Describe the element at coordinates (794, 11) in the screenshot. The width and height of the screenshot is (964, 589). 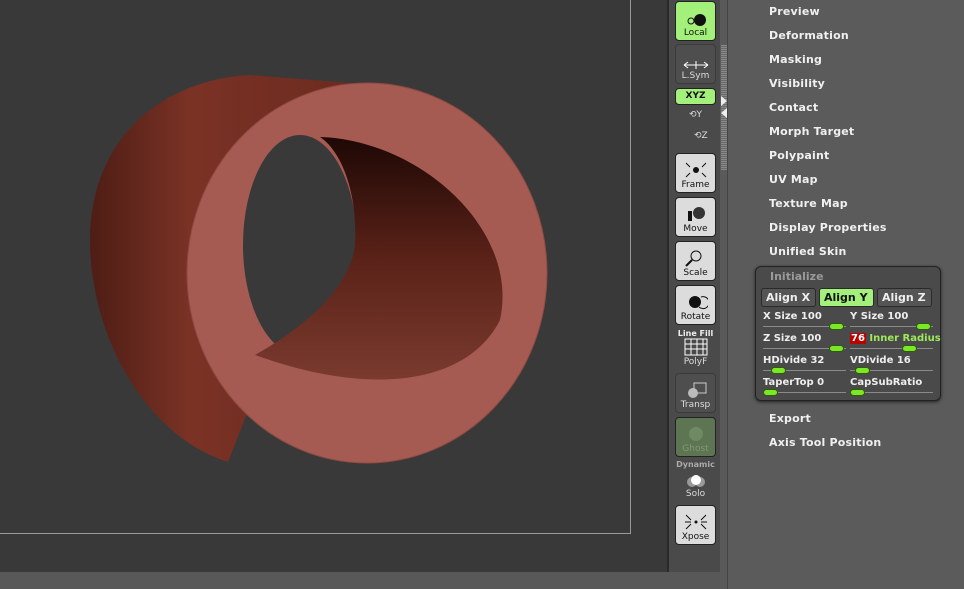
I see `menu-item-preview: Preview` at that location.